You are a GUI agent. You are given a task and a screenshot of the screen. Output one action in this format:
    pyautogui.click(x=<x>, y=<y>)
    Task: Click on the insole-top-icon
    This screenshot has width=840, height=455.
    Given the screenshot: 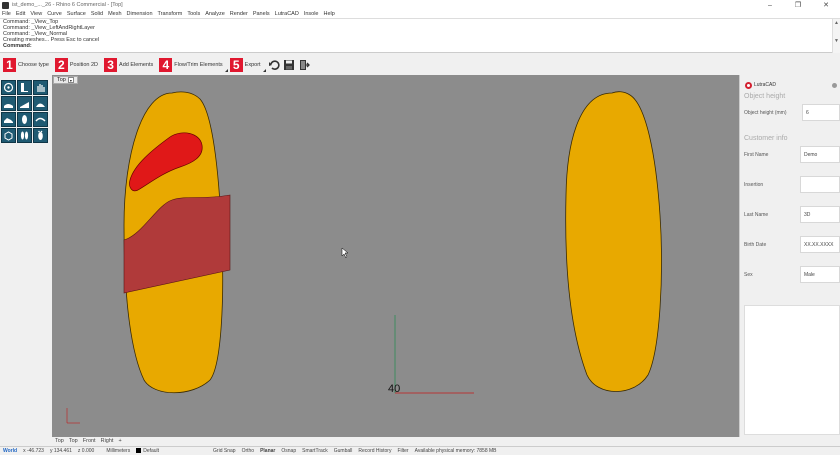 What is the action you would take?
    pyautogui.click(x=24, y=119)
    